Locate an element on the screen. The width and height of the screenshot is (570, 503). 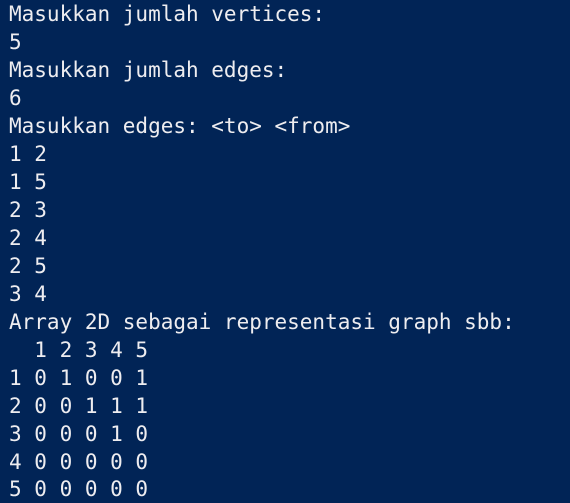
matrix-column-header: 1 2 3 4 5 is located at coordinates (79, 350).